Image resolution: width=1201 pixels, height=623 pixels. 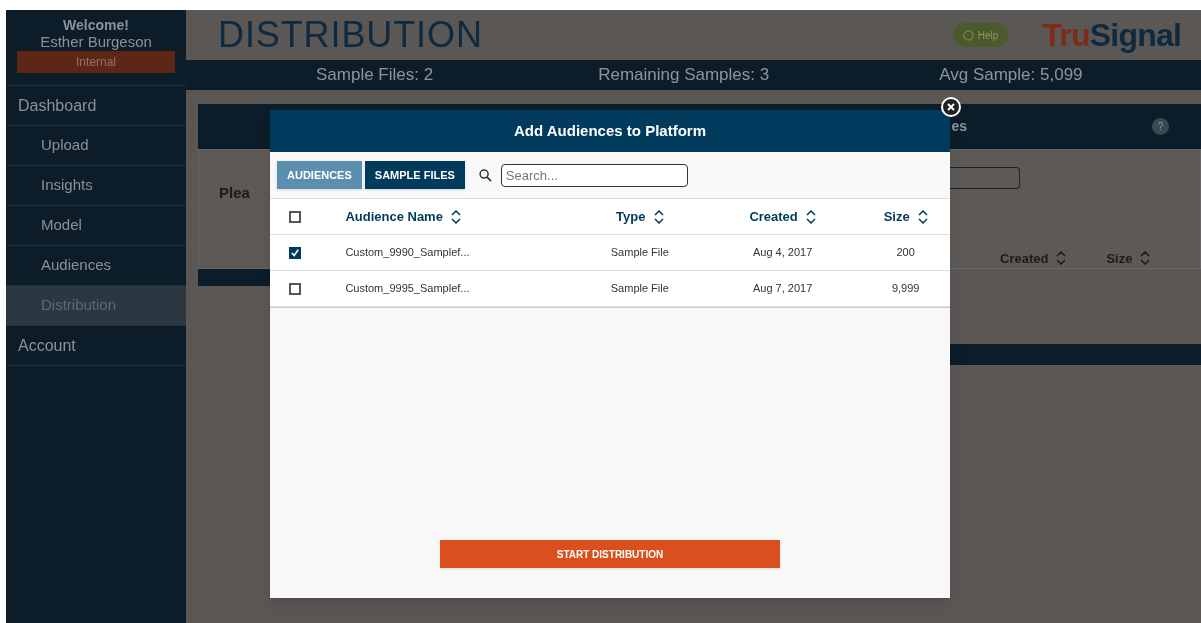 What do you see at coordinates (905, 253) in the screenshot?
I see `table-cell-text: 200` at bounding box center [905, 253].